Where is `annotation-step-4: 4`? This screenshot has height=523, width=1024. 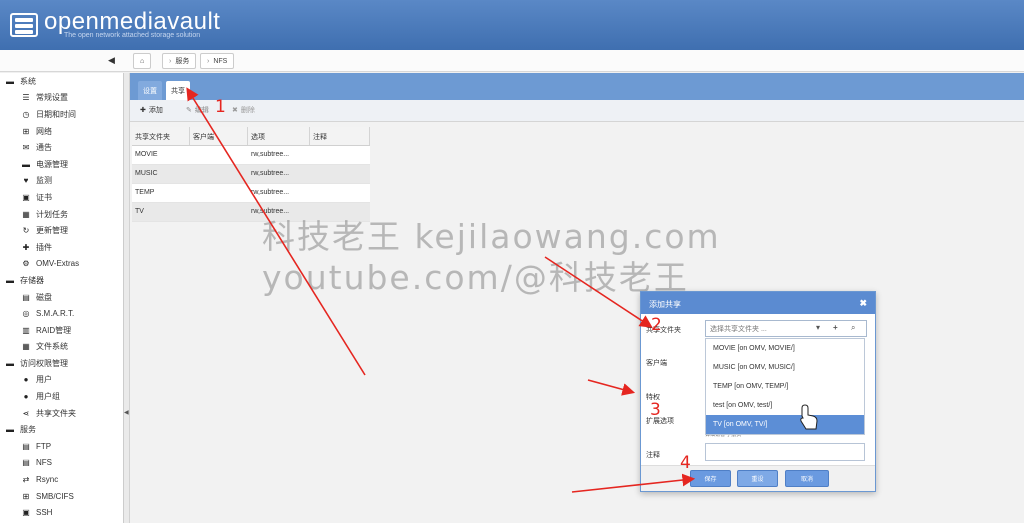 annotation-step-4: 4 is located at coordinates (685, 463).